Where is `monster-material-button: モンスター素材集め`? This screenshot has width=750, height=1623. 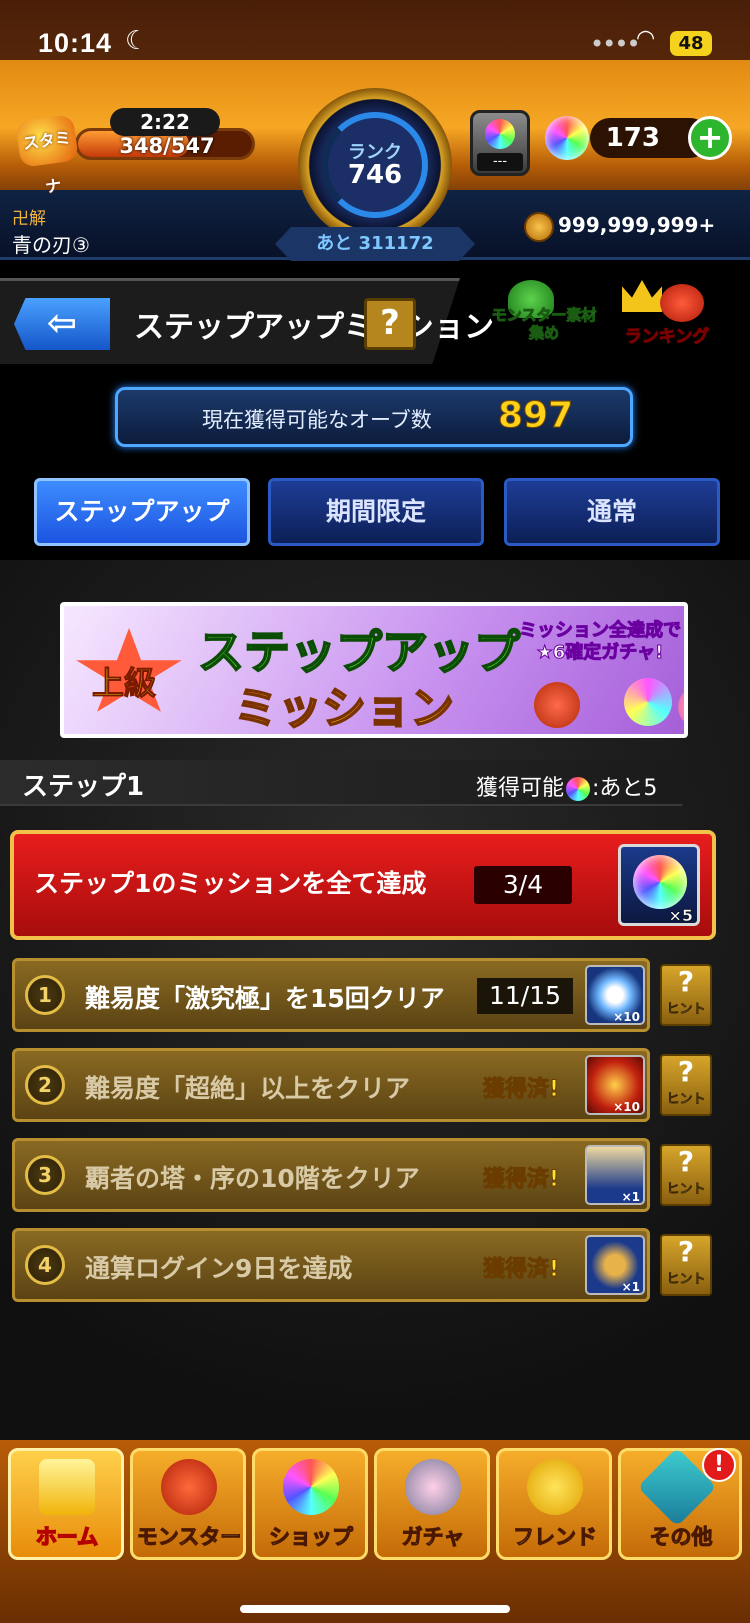 monster-material-button: モンスター素材集め is located at coordinates (543, 315).